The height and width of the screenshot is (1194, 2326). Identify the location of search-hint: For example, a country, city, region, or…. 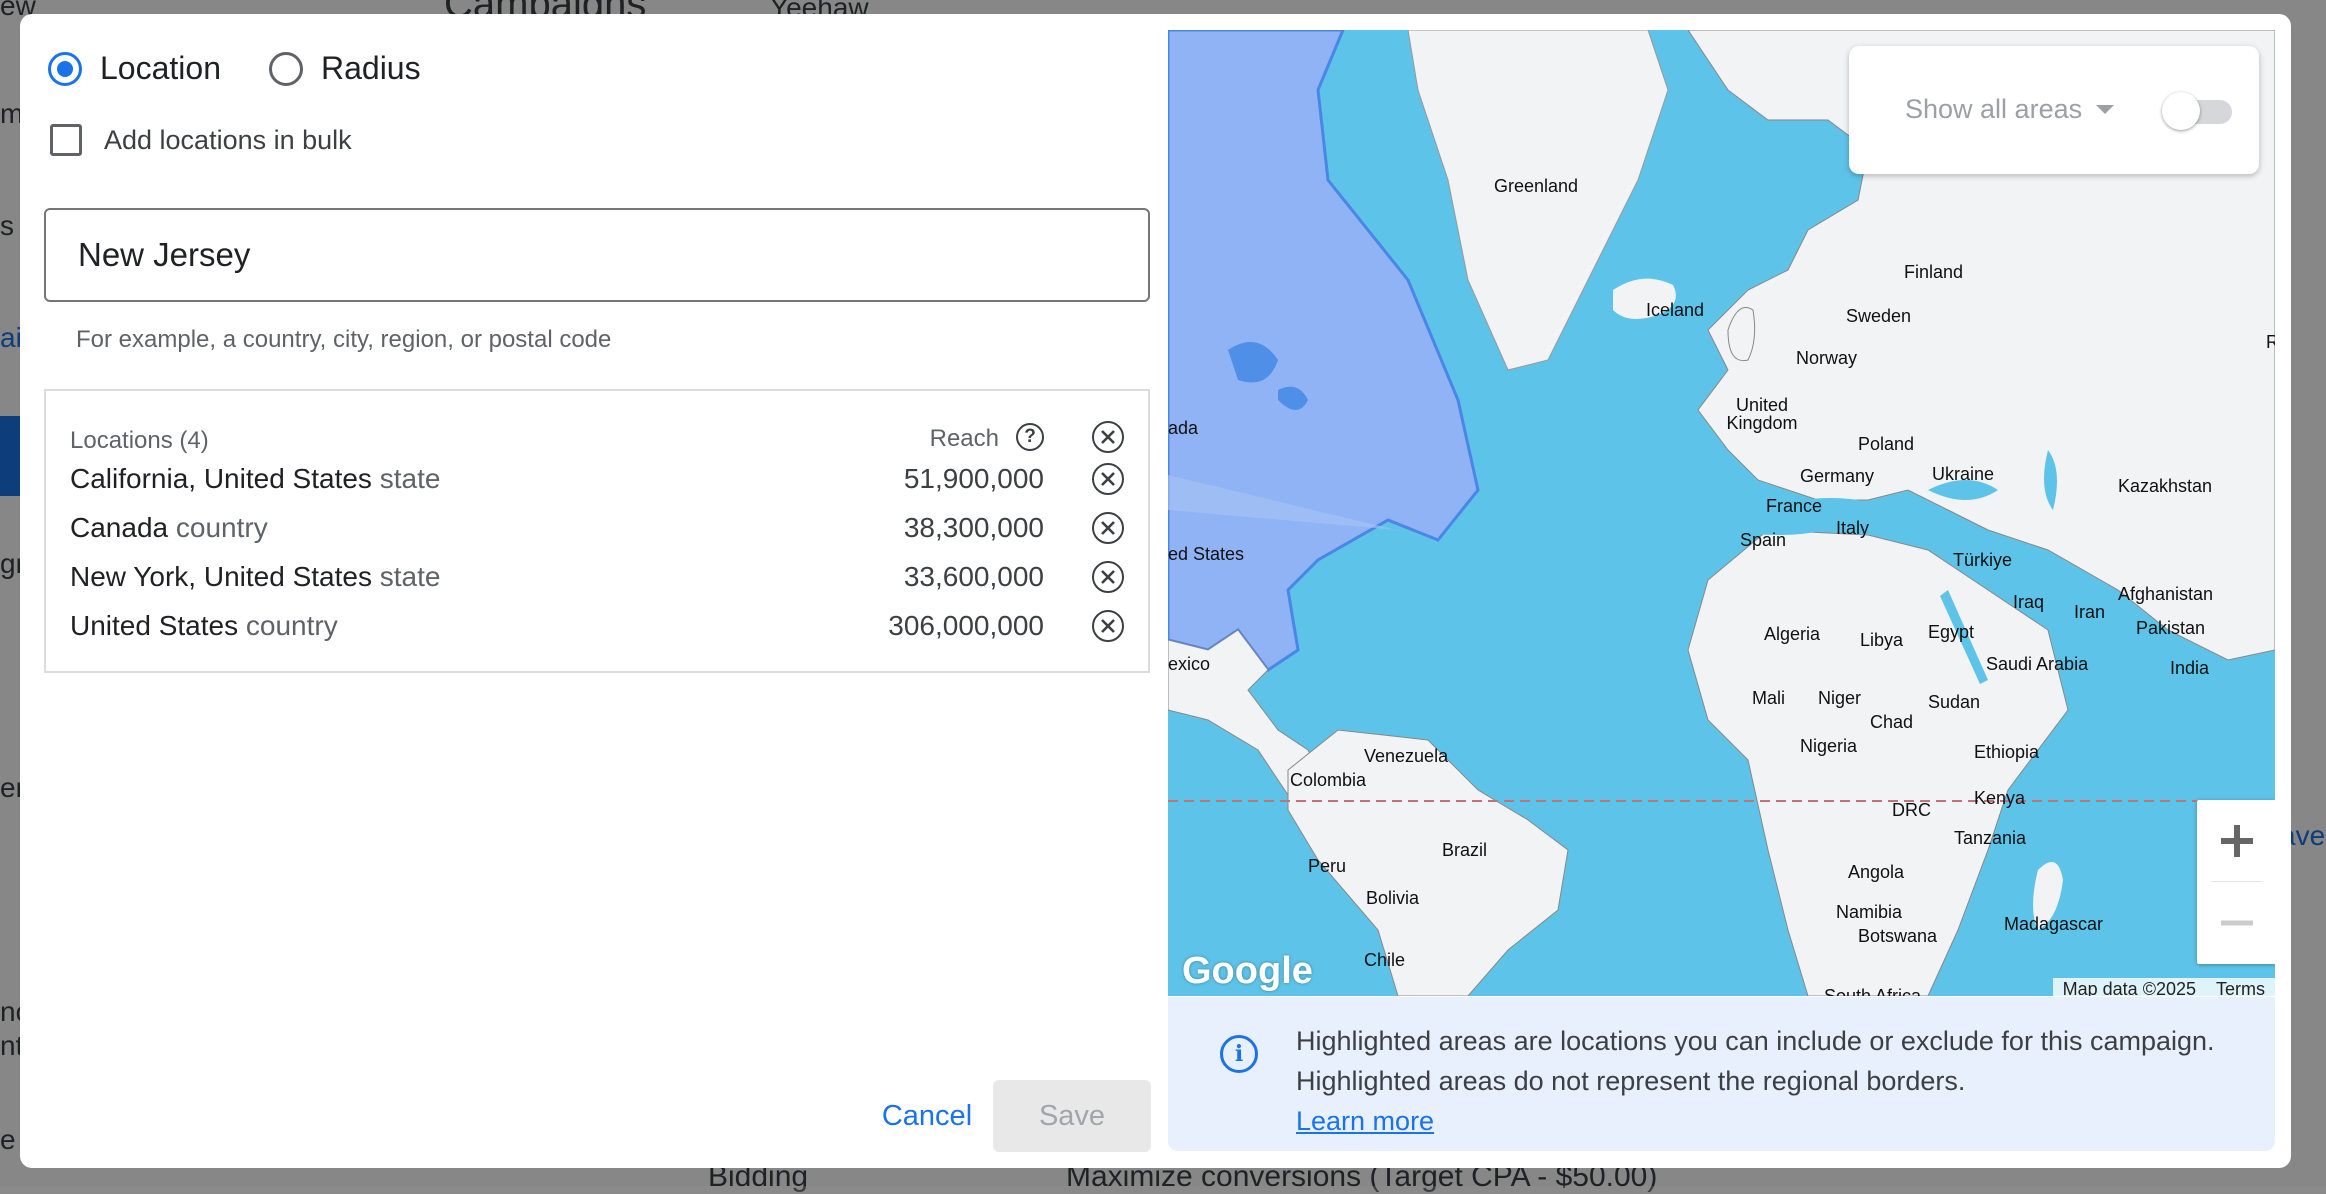
(344, 339).